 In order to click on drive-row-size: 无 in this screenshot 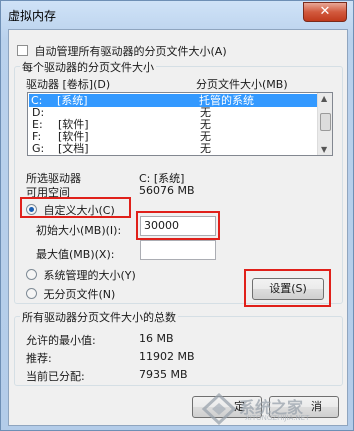, I will do `click(205, 148)`.